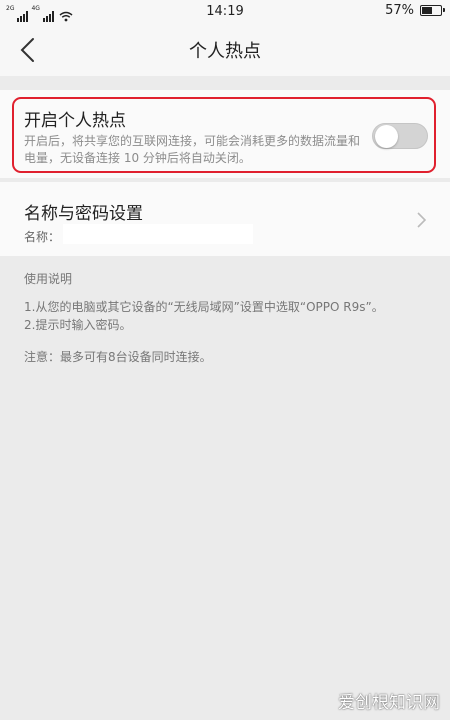 This screenshot has width=450, height=720. Describe the element at coordinates (415, 10) in the screenshot. I see `battery-status: 57%` at that location.